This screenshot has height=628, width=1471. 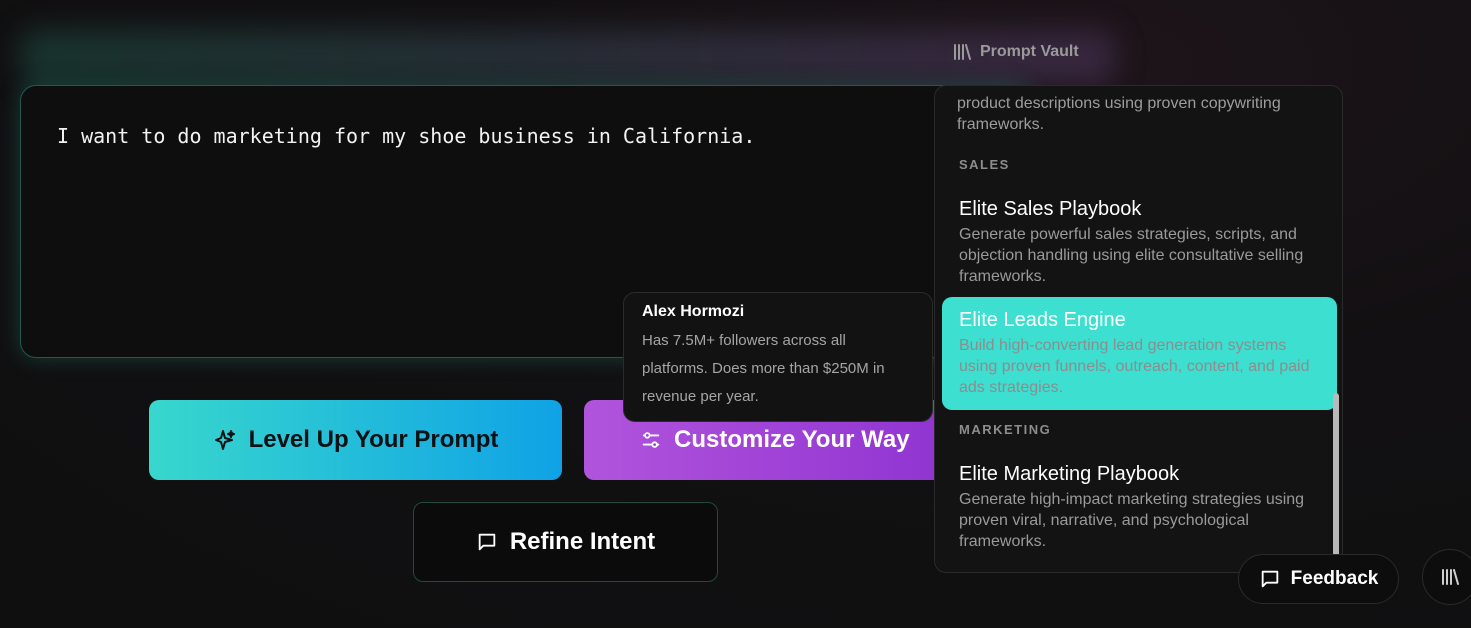 I want to click on sliders-icon, so click(x=651, y=440).